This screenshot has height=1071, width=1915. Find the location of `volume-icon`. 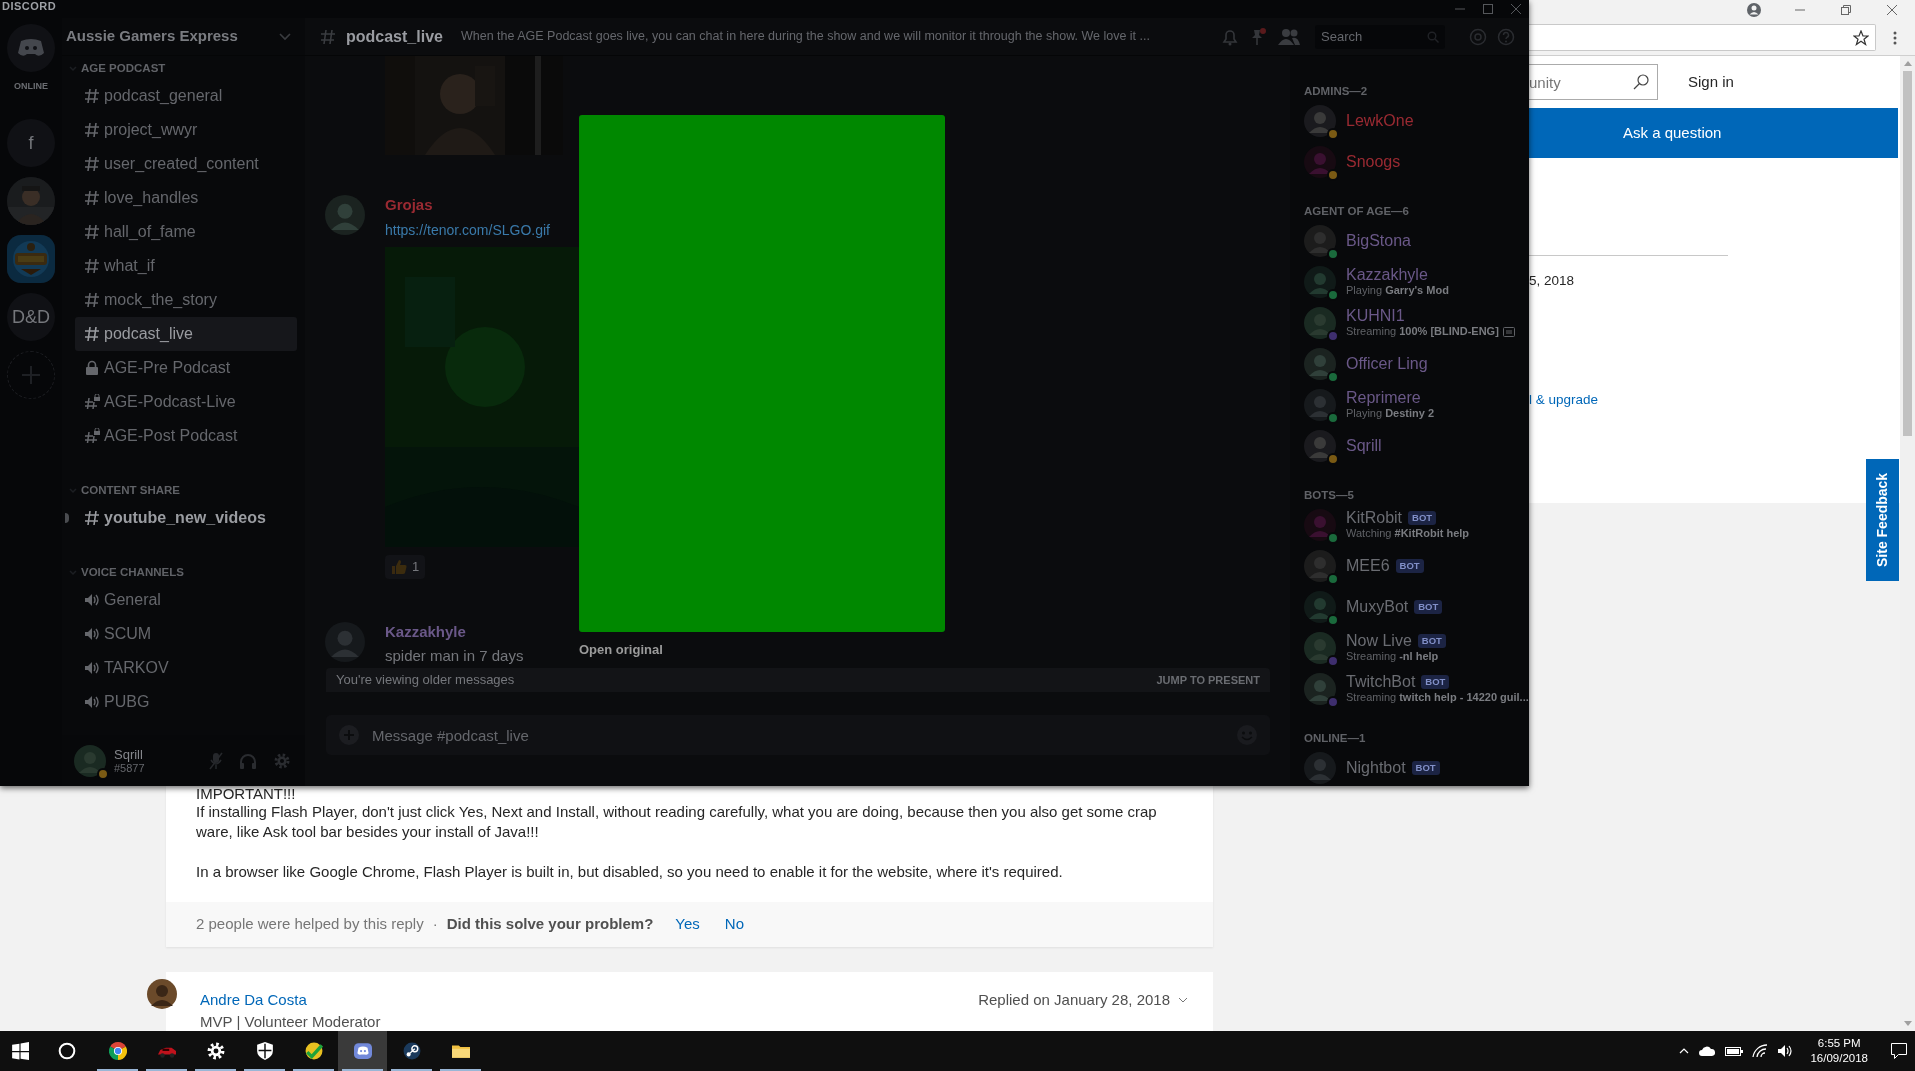

volume-icon is located at coordinates (1785, 1051).